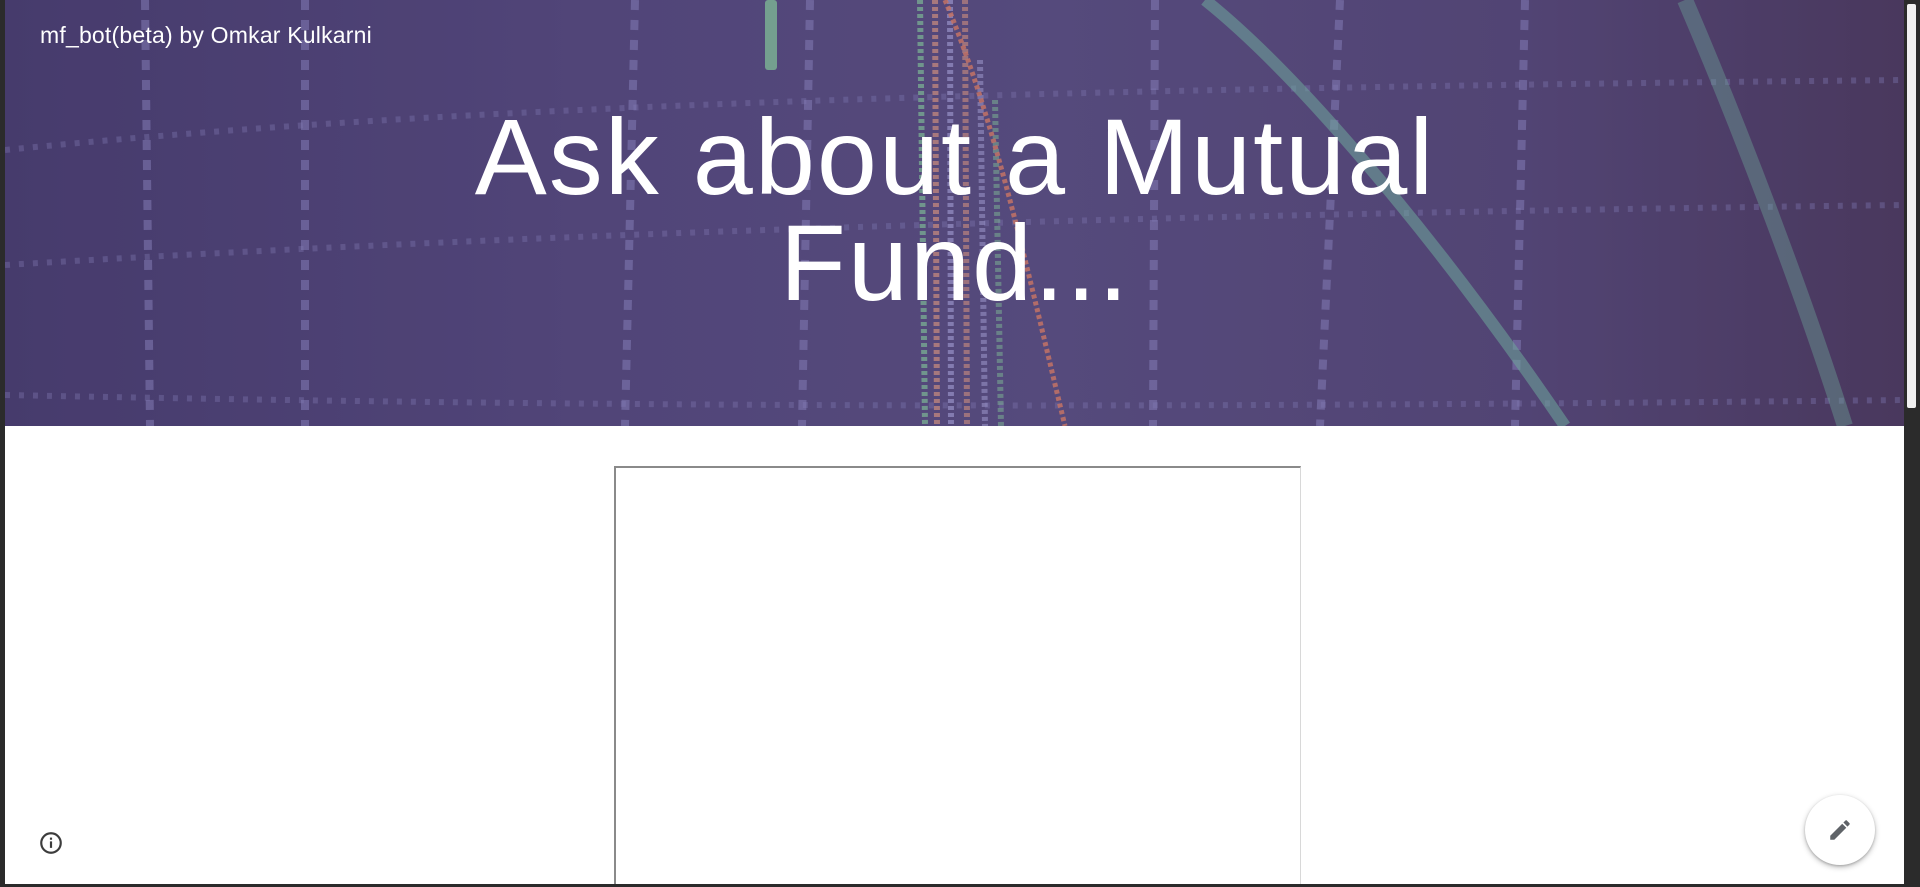  I want to click on site-title: mf_bot(beta) by Omkar Kulkarni, so click(206, 35).